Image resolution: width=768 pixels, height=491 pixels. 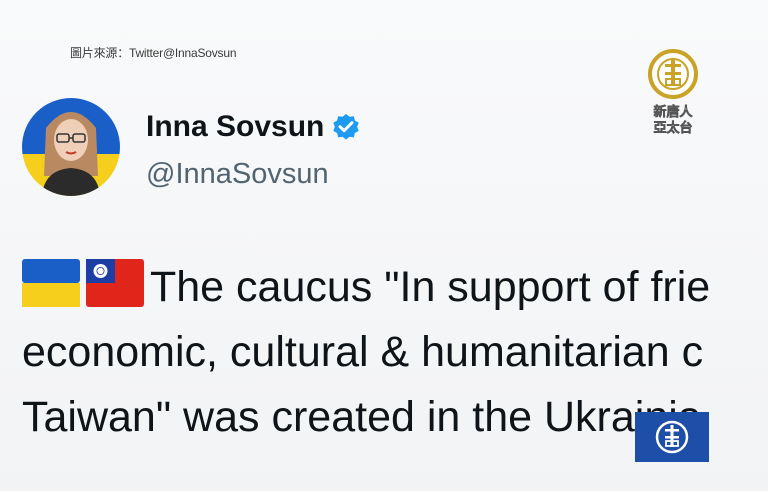 What do you see at coordinates (346, 127) in the screenshot?
I see `verified-badge-icon` at bounding box center [346, 127].